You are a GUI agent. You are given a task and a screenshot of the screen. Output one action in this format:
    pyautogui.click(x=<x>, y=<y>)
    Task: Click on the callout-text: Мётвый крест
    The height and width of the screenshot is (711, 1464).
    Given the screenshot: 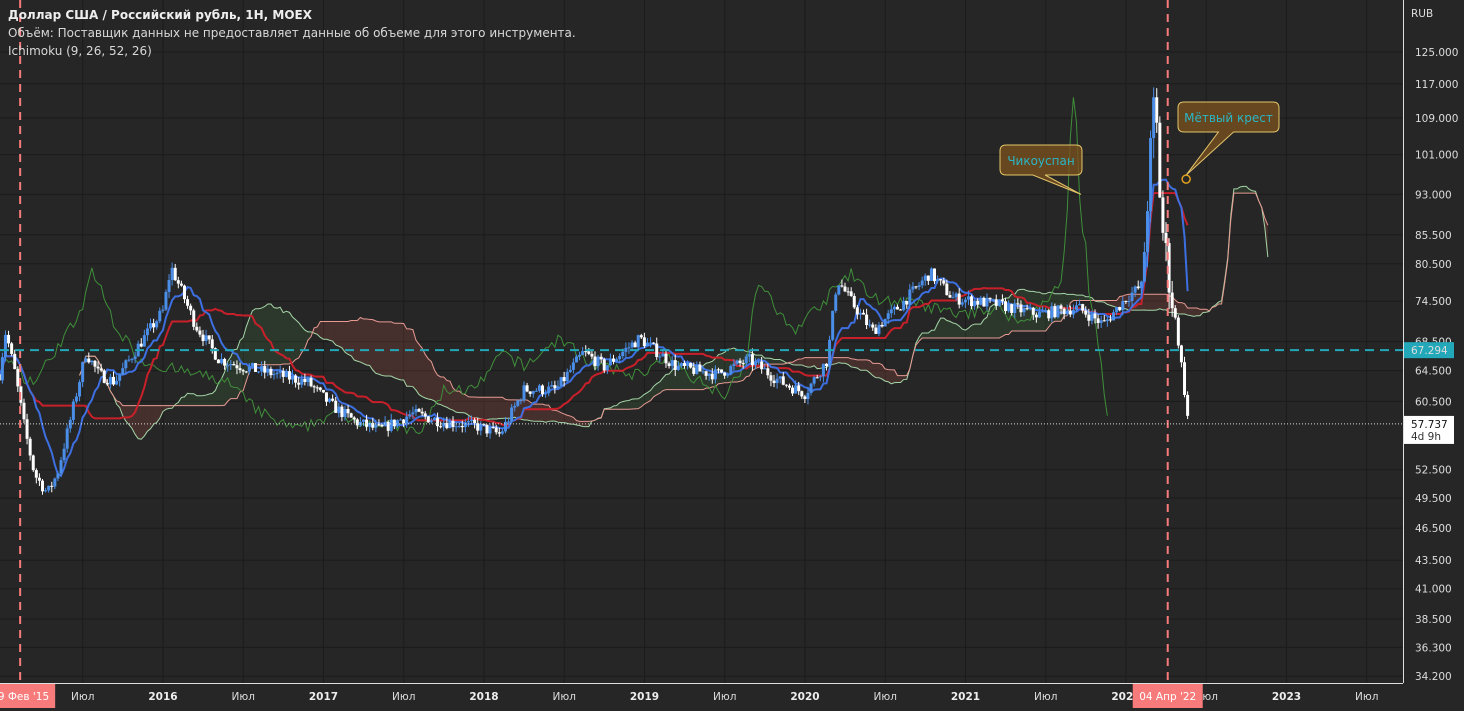 What is the action you would take?
    pyautogui.click(x=1228, y=118)
    